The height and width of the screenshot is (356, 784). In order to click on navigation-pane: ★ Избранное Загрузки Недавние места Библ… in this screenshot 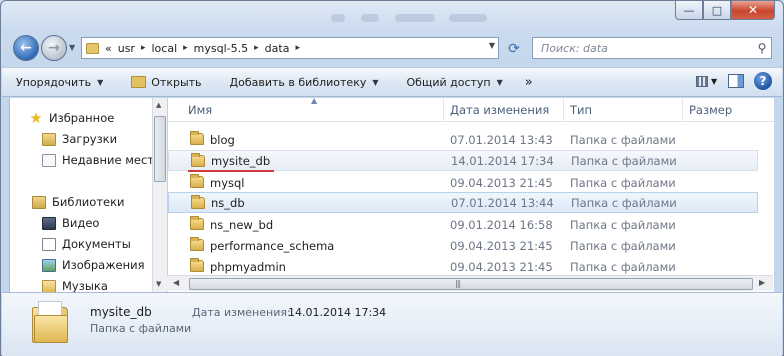, I will do `click(87, 195)`.